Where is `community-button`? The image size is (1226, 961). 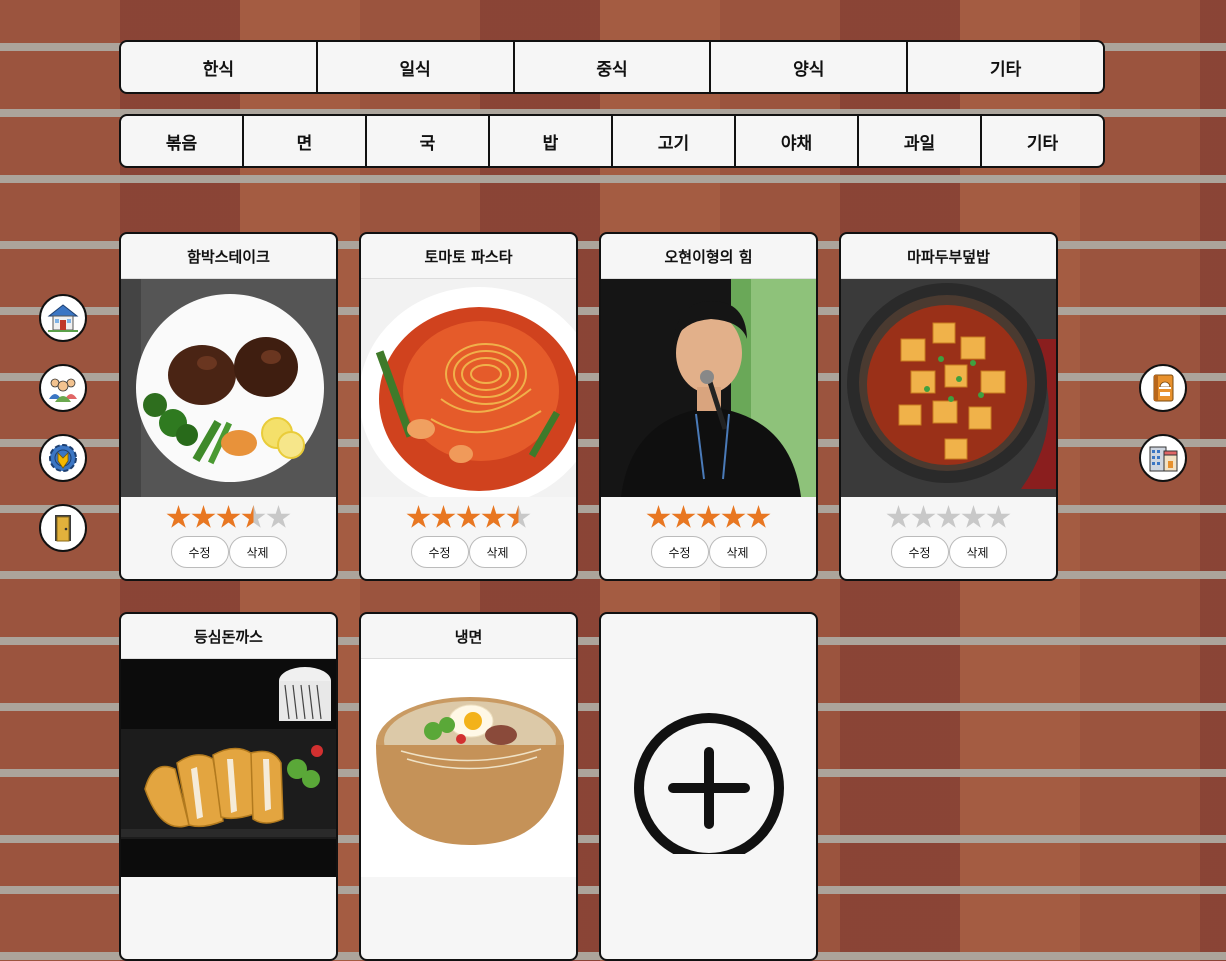 community-button is located at coordinates (63, 388).